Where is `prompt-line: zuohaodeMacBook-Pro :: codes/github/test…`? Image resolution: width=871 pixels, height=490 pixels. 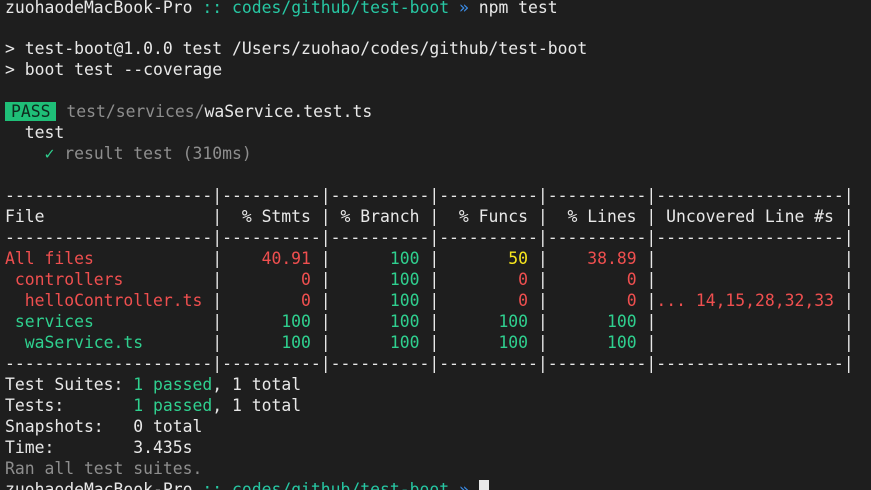
prompt-line: zuohaodeMacBook-Pro :: codes/github/test… is located at coordinates (281, 9).